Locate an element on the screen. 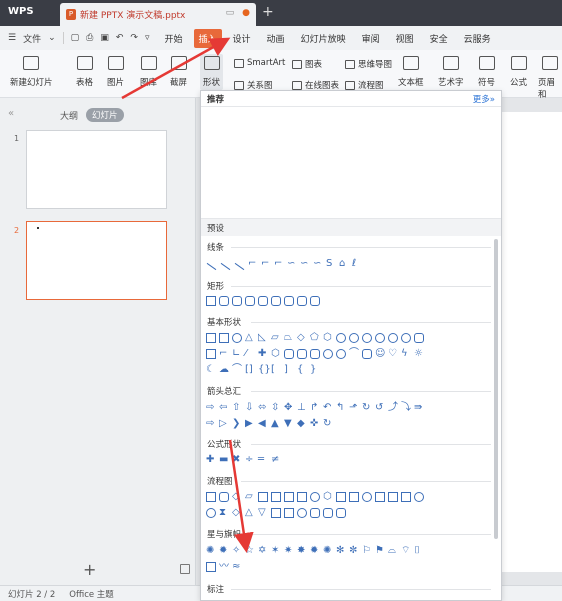  menu-review: 审阅 is located at coordinates (371, 38).